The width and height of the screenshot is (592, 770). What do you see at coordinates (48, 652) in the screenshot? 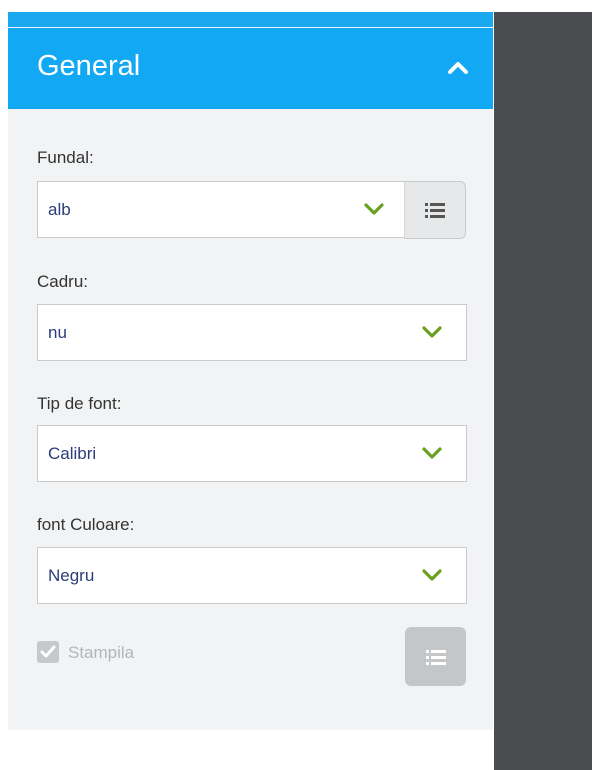
I see `stamp-checkbox` at bounding box center [48, 652].